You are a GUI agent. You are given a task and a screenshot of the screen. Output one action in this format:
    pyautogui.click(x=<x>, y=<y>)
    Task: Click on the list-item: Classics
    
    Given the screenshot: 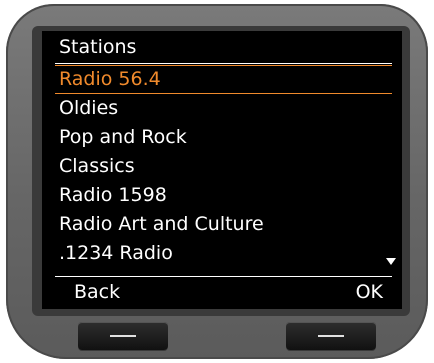 What is the action you would take?
    pyautogui.click(x=223, y=166)
    